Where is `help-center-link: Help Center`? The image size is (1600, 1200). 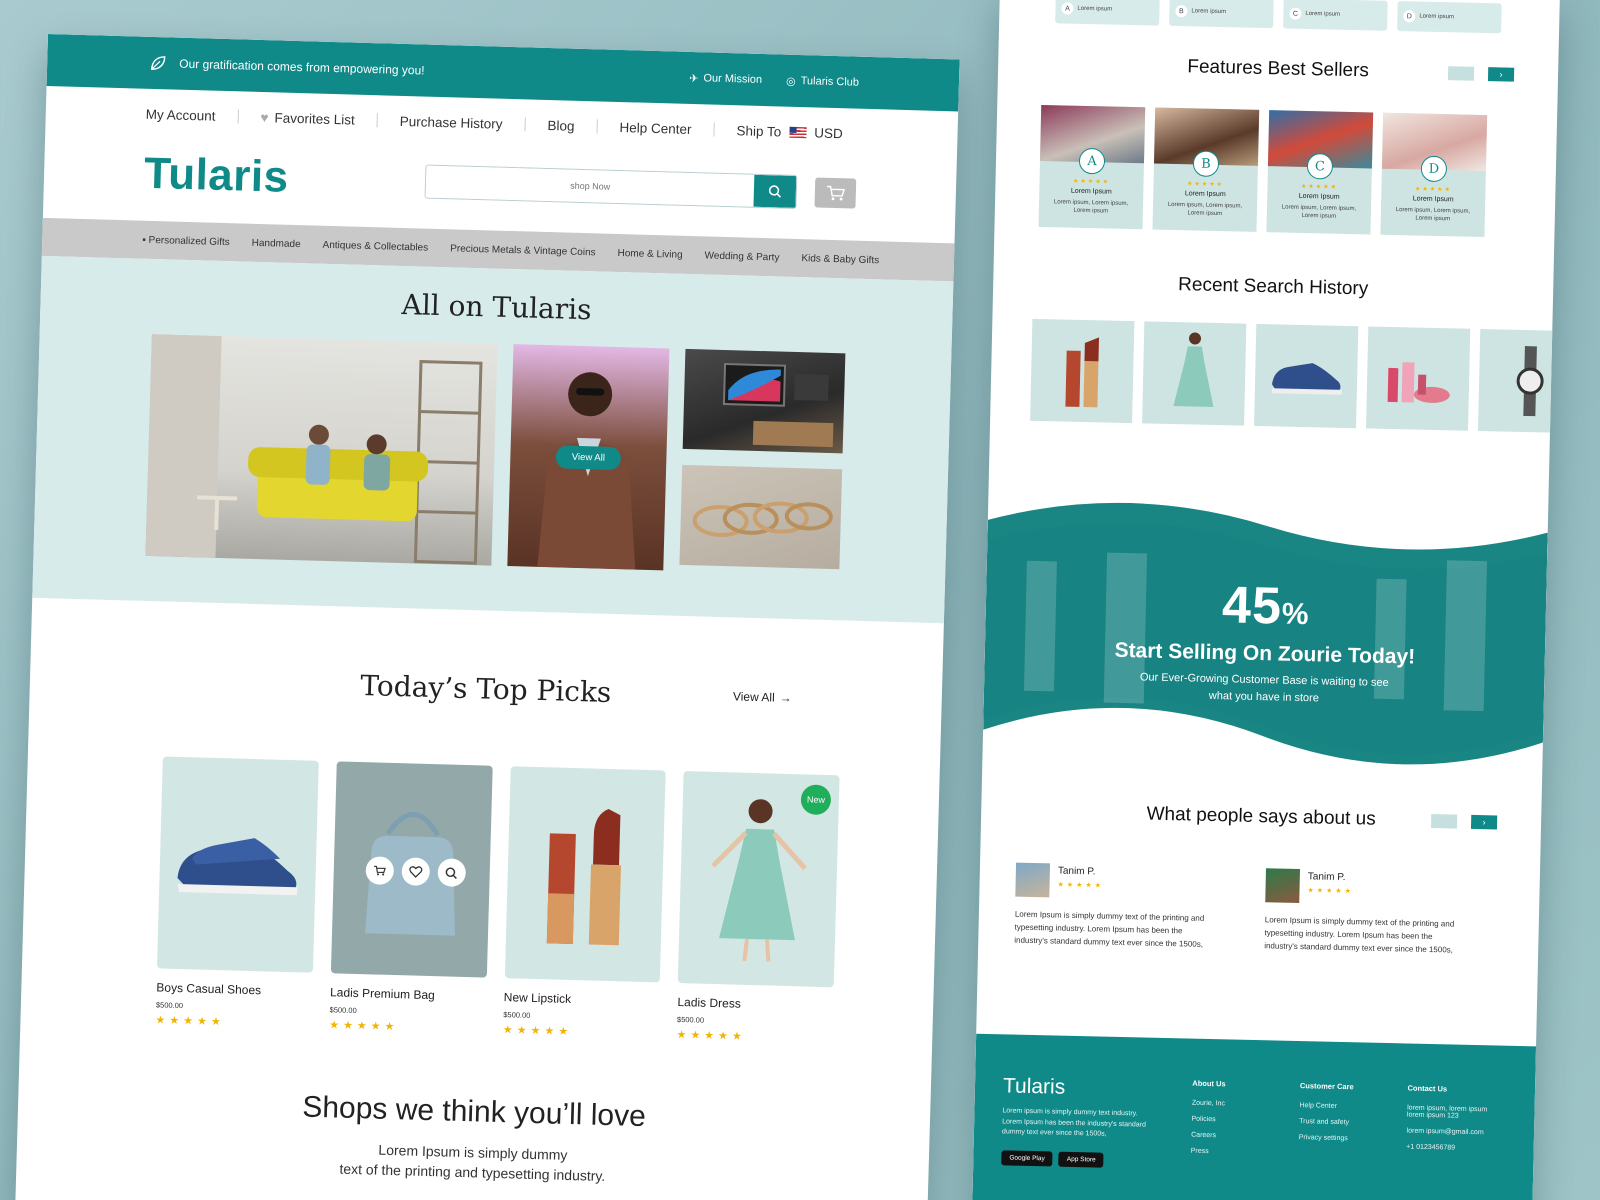 help-center-link: Help Center is located at coordinates (655, 127).